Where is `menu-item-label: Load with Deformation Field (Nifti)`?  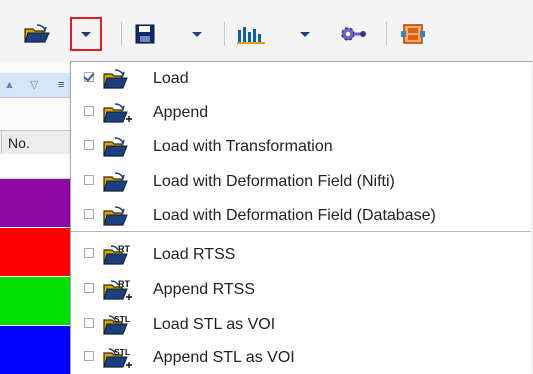 menu-item-label: Load with Deformation Field (Nifti) is located at coordinates (274, 181).